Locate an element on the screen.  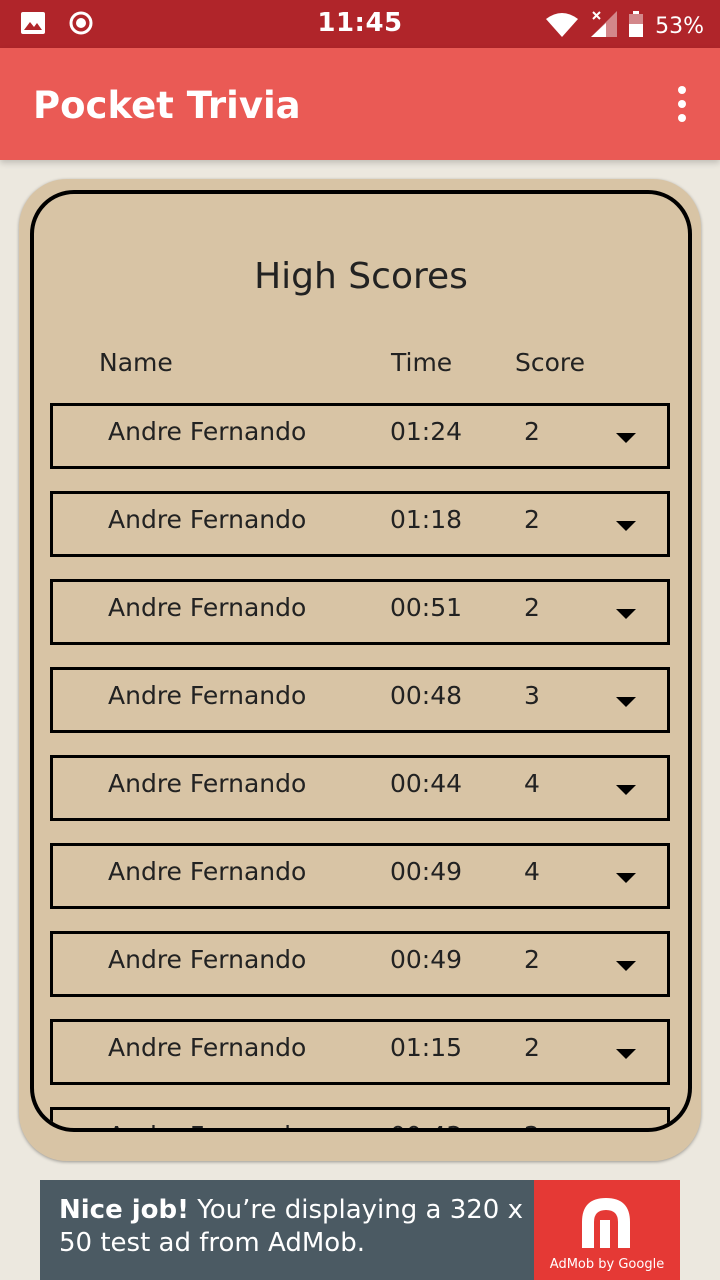
battery-icon is located at coordinates (636, 26).